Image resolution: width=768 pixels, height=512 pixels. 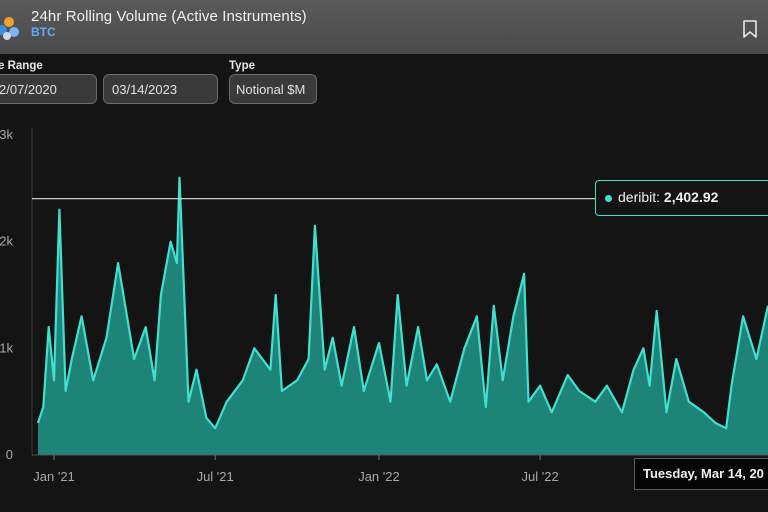 What do you see at coordinates (6, 347) in the screenshot?
I see `y-tick-label: 1k` at bounding box center [6, 347].